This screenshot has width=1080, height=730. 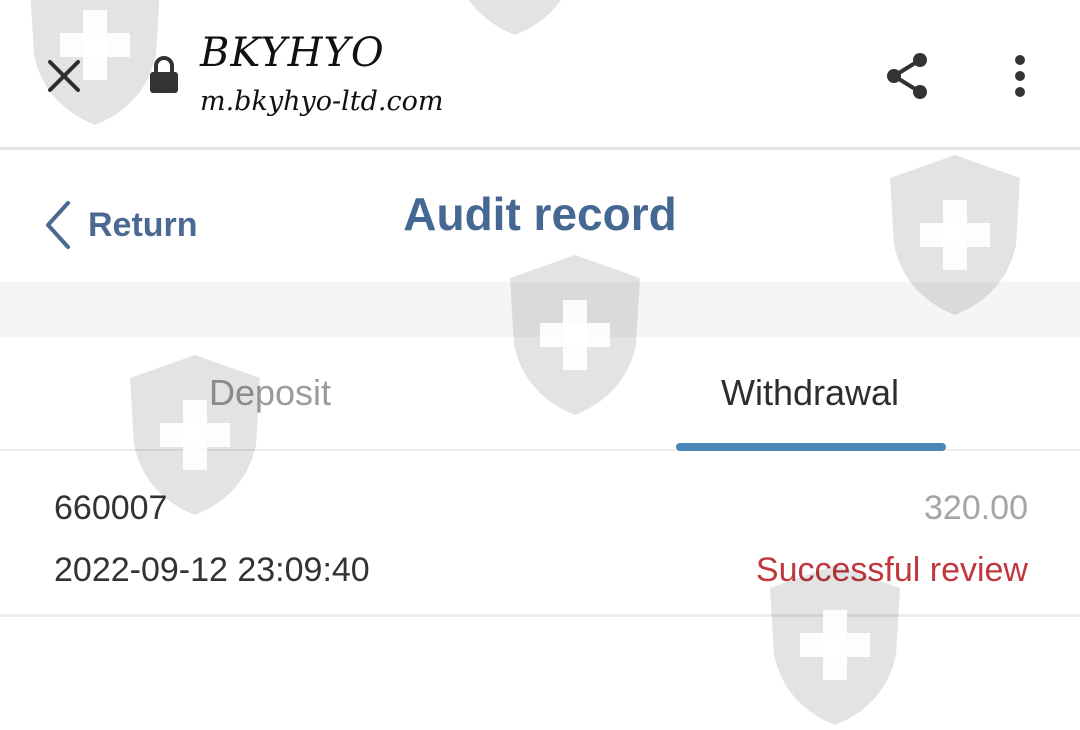 I want to click on tab-withdrawal-label: Withdrawal, so click(x=810, y=392).